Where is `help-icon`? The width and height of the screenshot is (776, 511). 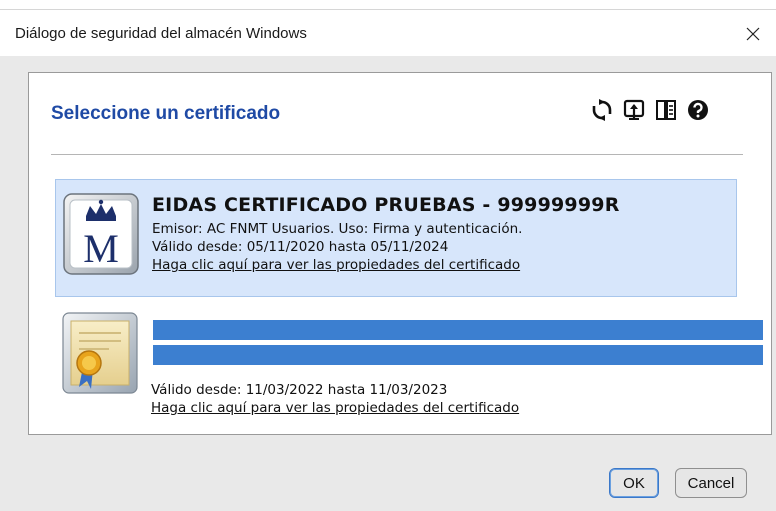
help-icon is located at coordinates (698, 110).